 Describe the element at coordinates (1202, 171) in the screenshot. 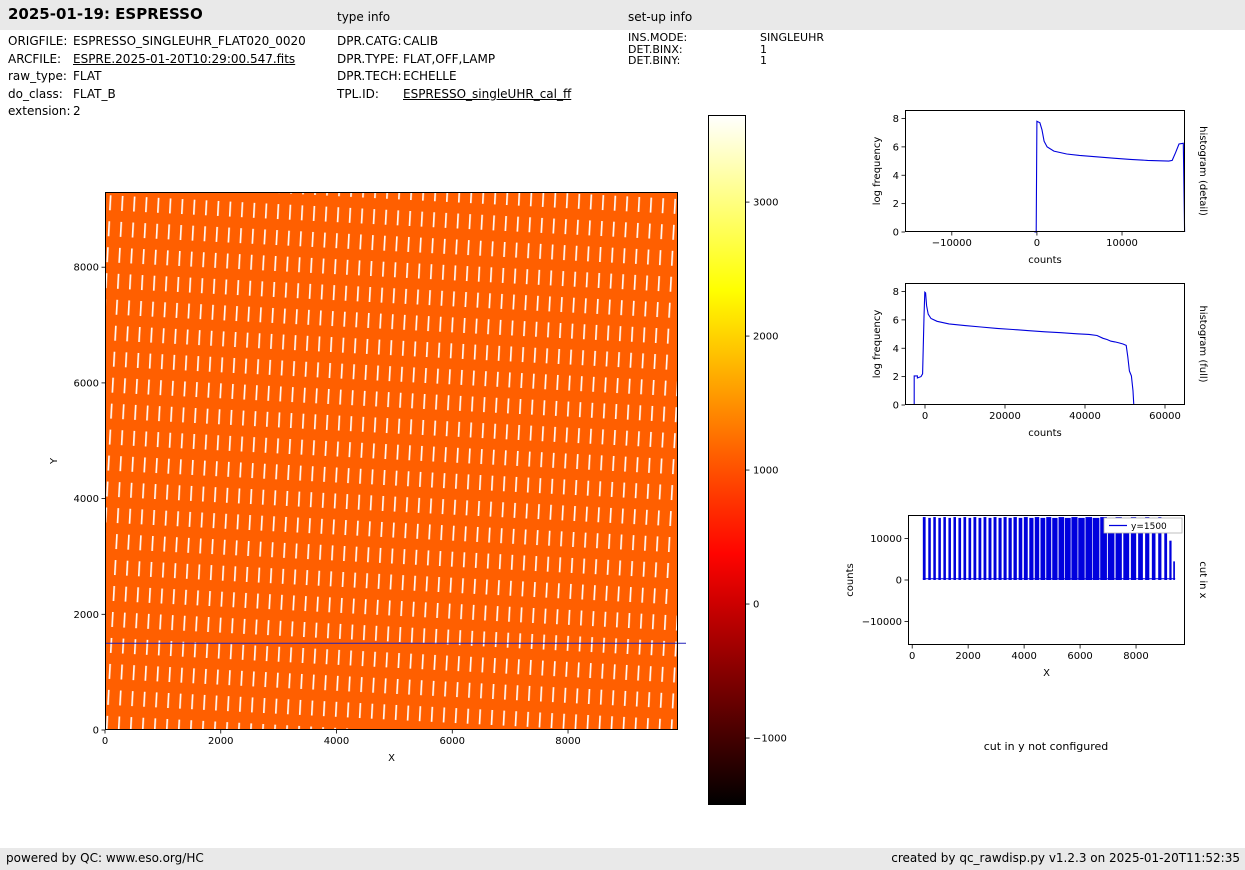

I see `svg-text: histogram (detail)` at that location.